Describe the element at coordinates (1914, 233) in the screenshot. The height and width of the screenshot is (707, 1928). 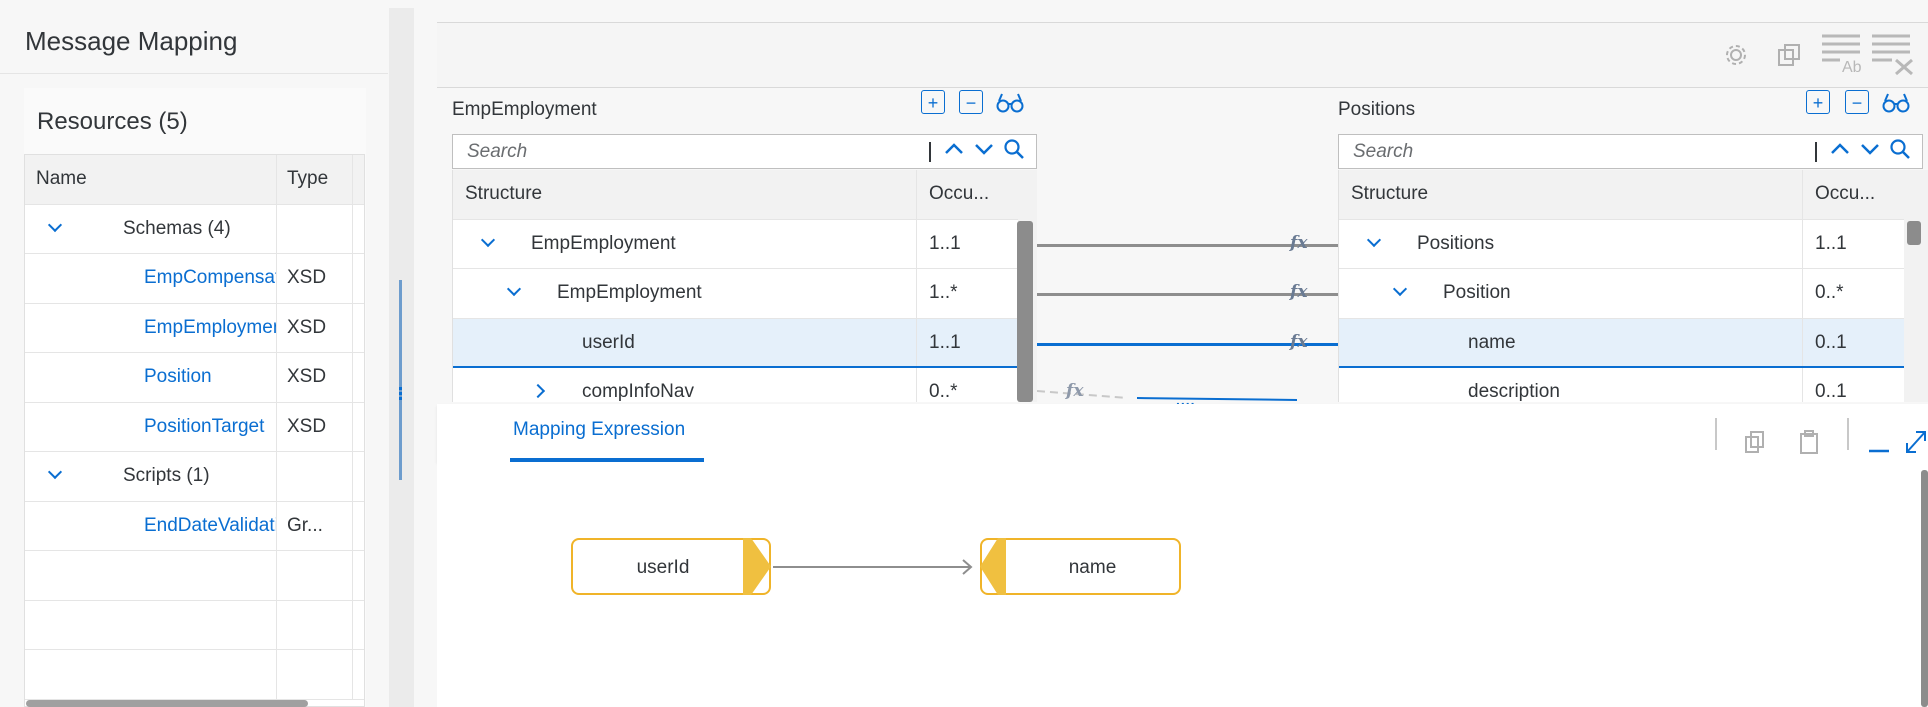
I see `target-tree-scrollbar` at that location.